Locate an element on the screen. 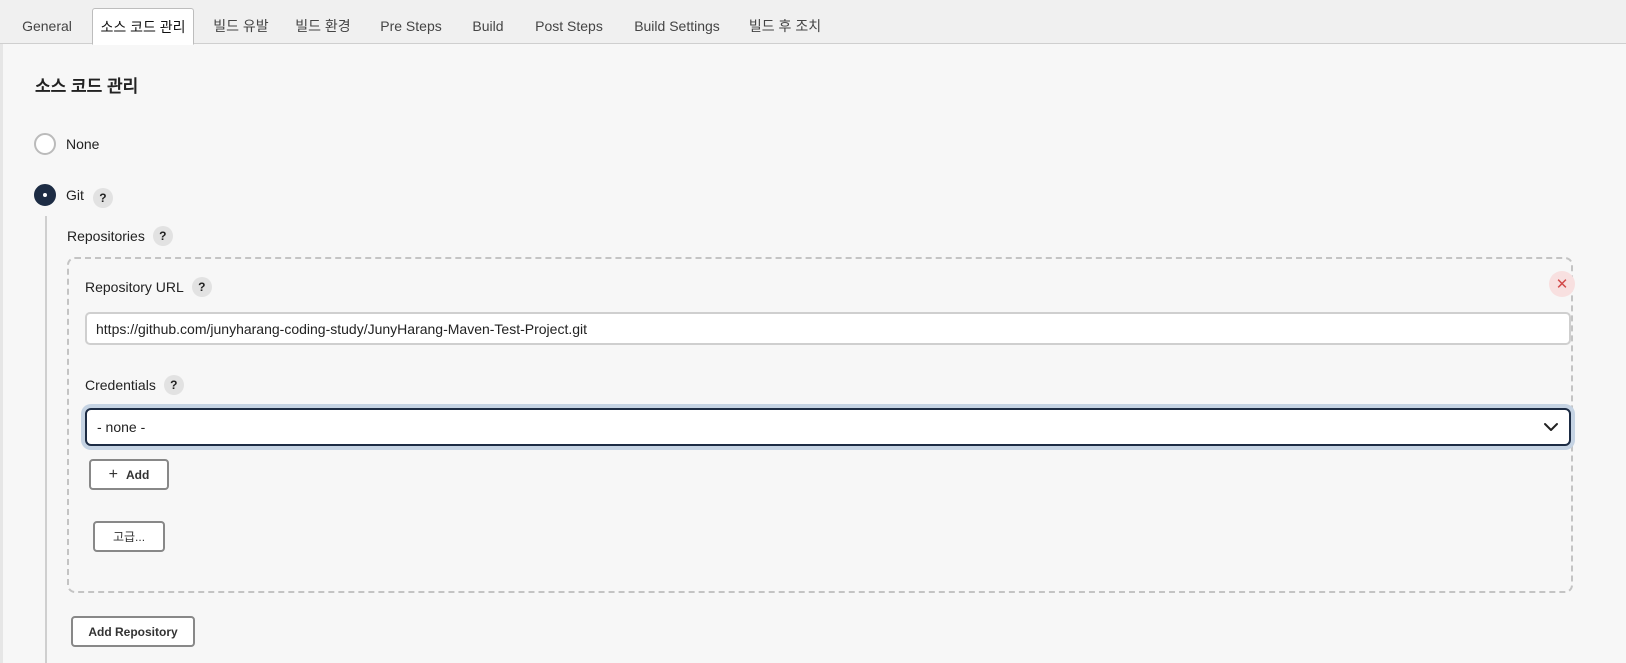 This screenshot has height=663, width=1626. tab-post-steps: Post Steps is located at coordinates (569, 26).